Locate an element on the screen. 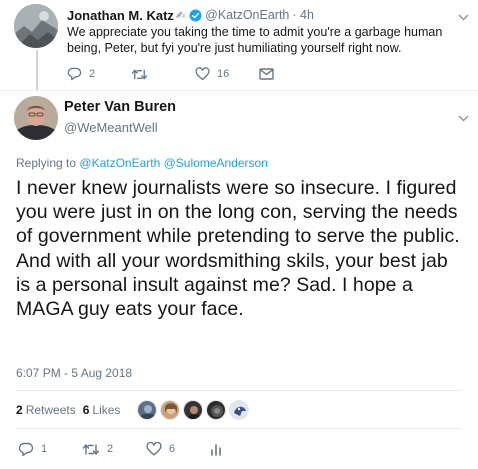  stats-top-divider is located at coordinates (239, 390).